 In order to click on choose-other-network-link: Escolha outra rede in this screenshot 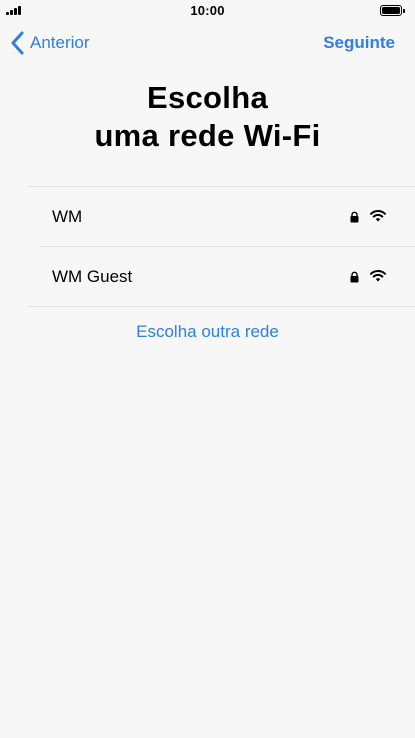, I will do `click(207, 332)`.